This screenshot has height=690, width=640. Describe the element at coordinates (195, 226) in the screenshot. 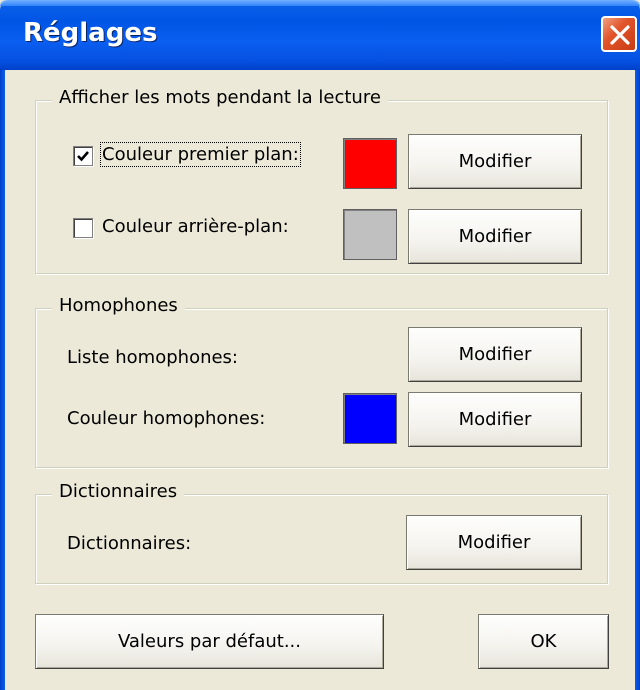

I see `background-color-label: Couleur arrière-plan:` at that location.